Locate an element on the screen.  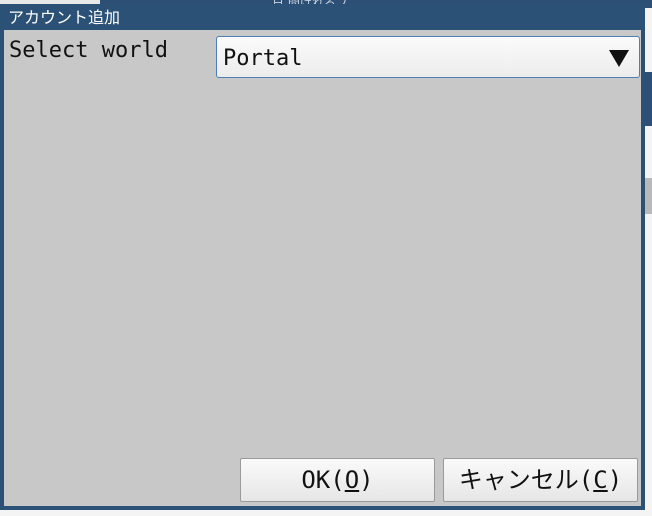
ok-button: OK(O) is located at coordinates (337, 480).